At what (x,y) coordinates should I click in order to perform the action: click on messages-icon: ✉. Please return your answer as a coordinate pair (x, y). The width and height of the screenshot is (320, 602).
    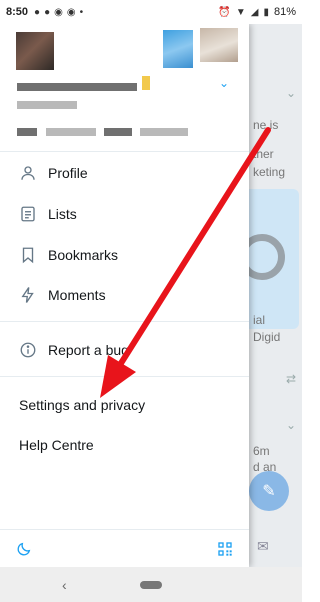
    Looking at the image, I should click on (263, 546).